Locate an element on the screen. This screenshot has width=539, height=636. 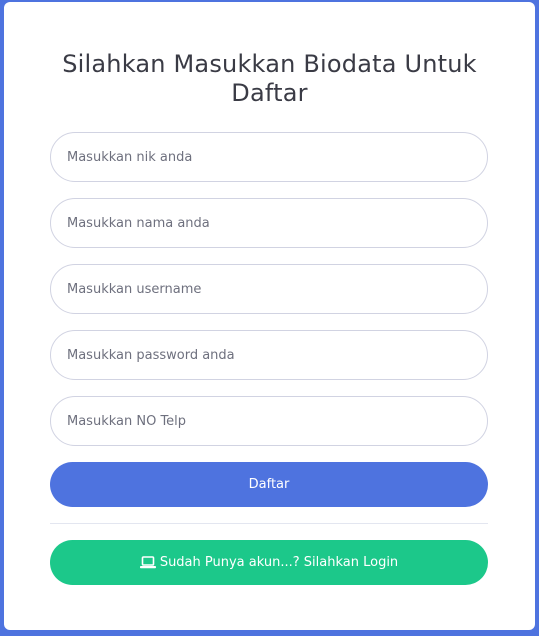
page-title-line-1: Silahkan Masukkan Biodata Untuk is located at coordinates (269, 64).